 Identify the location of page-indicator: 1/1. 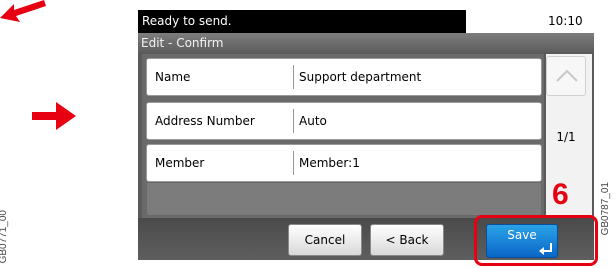
(566, 137).